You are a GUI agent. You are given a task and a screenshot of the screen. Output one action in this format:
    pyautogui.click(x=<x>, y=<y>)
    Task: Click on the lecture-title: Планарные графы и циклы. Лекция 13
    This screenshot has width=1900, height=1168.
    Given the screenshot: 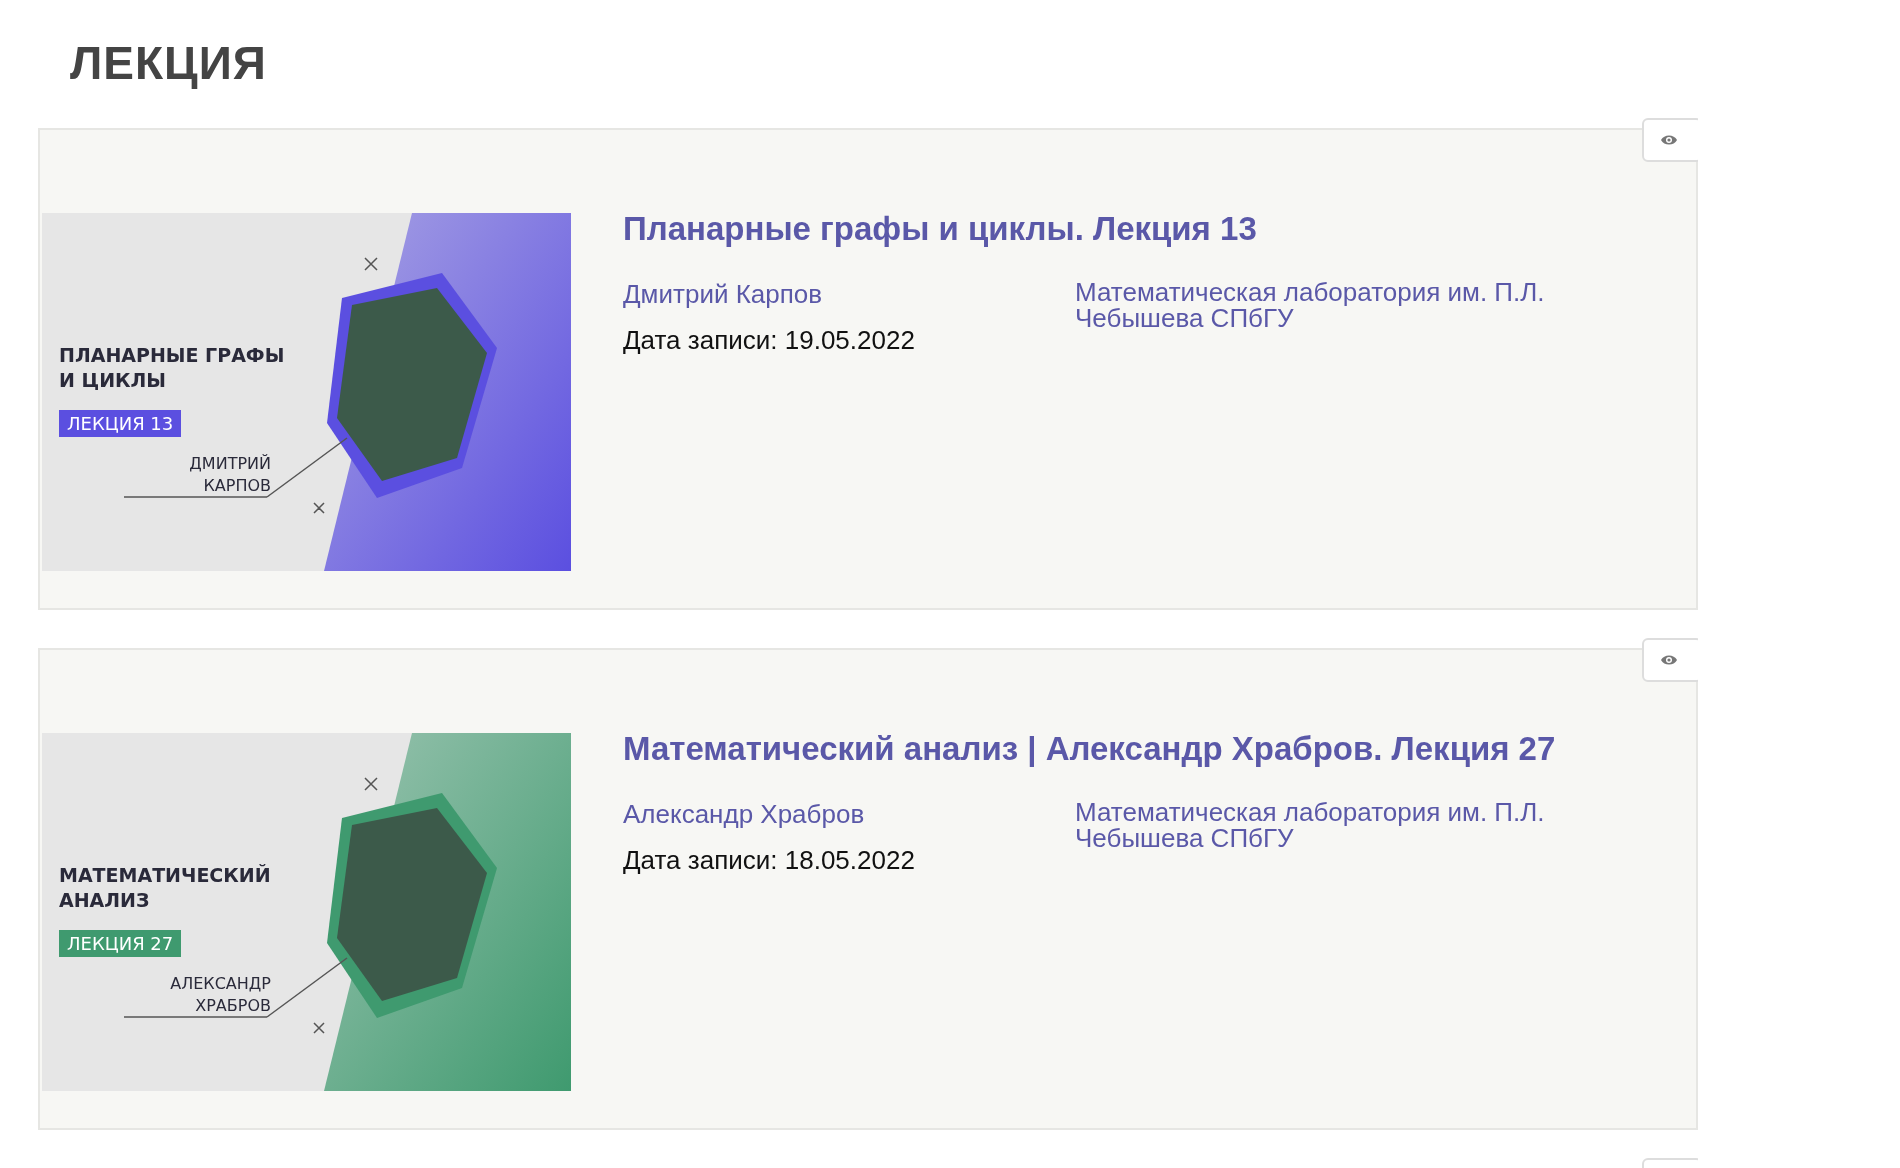 What is the action you would take?
    pyautogui.click(x=1128, y=229)
    